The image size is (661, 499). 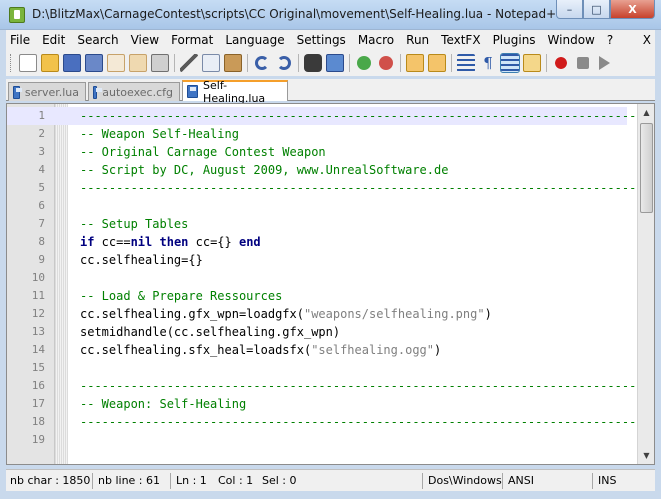 What do you see at coordinates (192, 314) in the screenshot?
I see `code-token: cc.selfhealing.gfx_wpn=loadgfx(` at bounding box center [192, 314].